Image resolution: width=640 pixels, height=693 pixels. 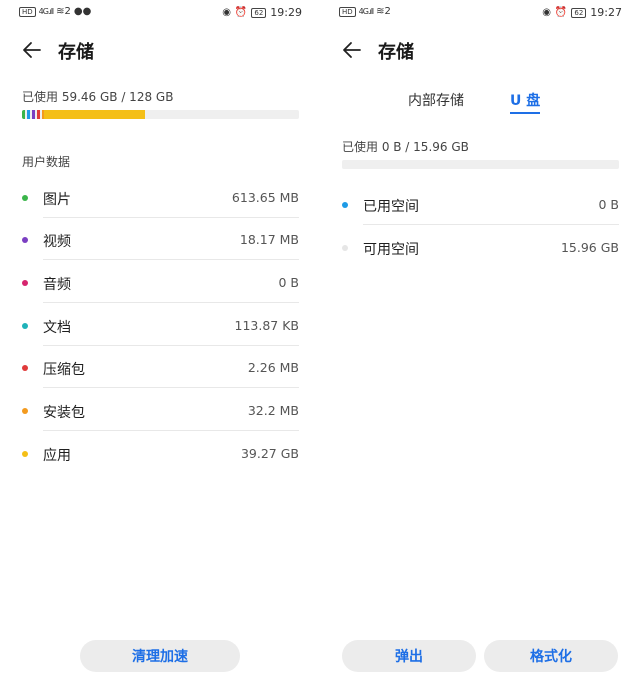 I want to click on space-label: 可用空间, so click(x=391, y=250).